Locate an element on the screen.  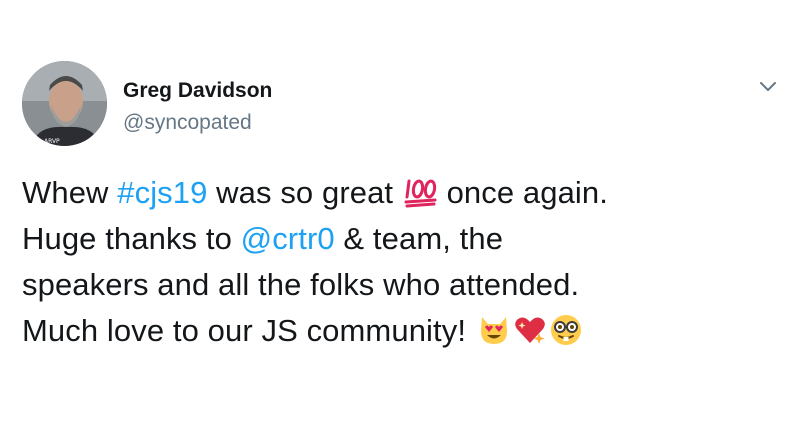
chevron-down-icon is located at coordinates (768, 87).